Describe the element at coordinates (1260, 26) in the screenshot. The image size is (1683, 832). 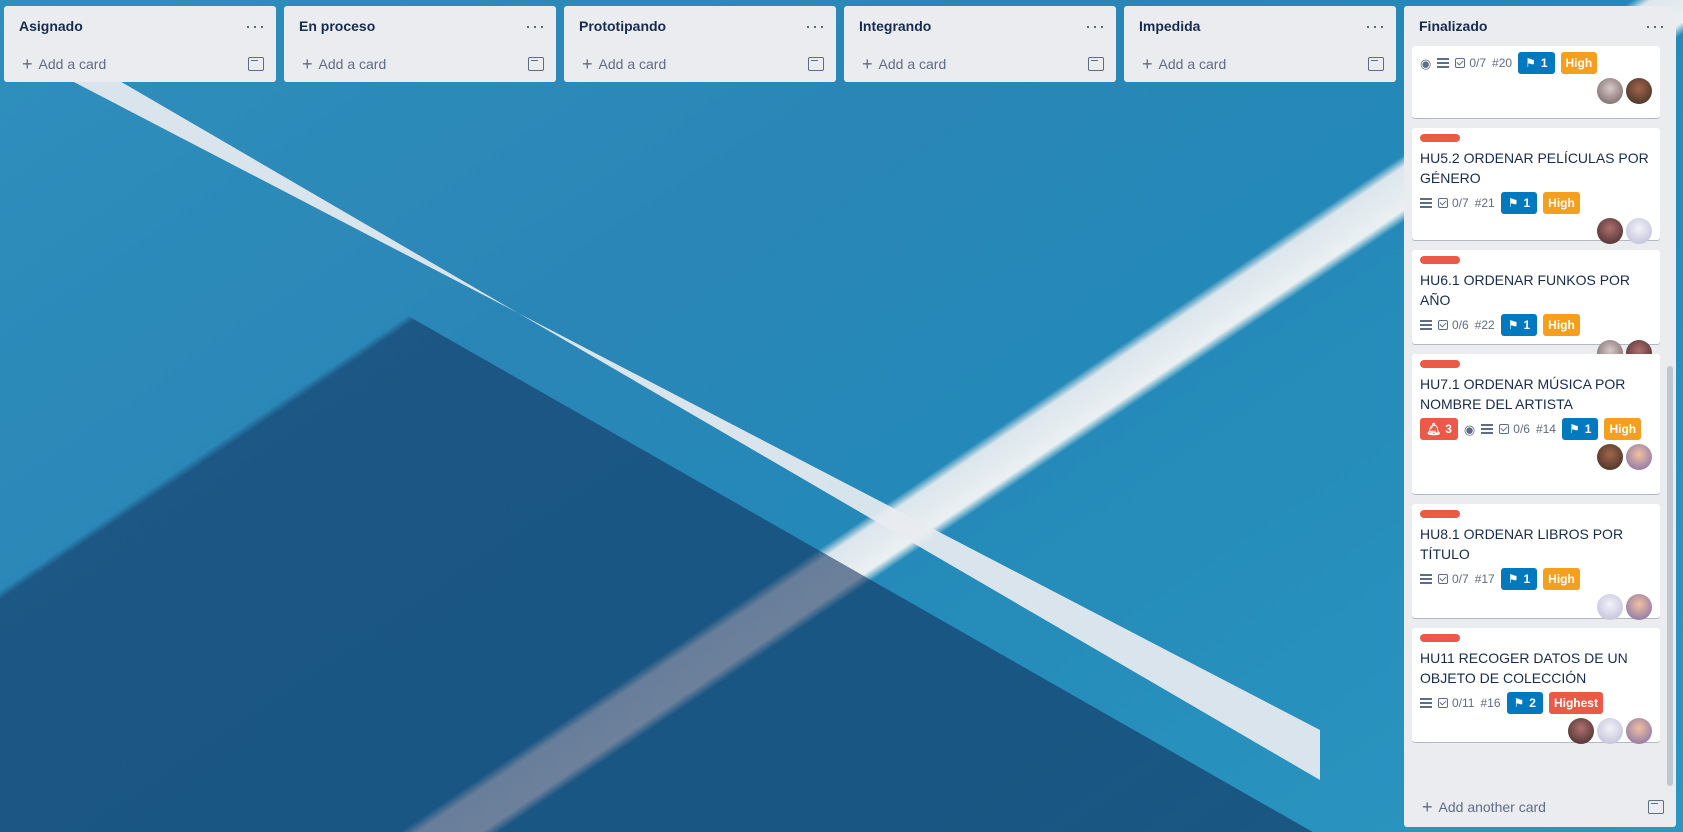
I see `list-header: Impedida ···` at that location.